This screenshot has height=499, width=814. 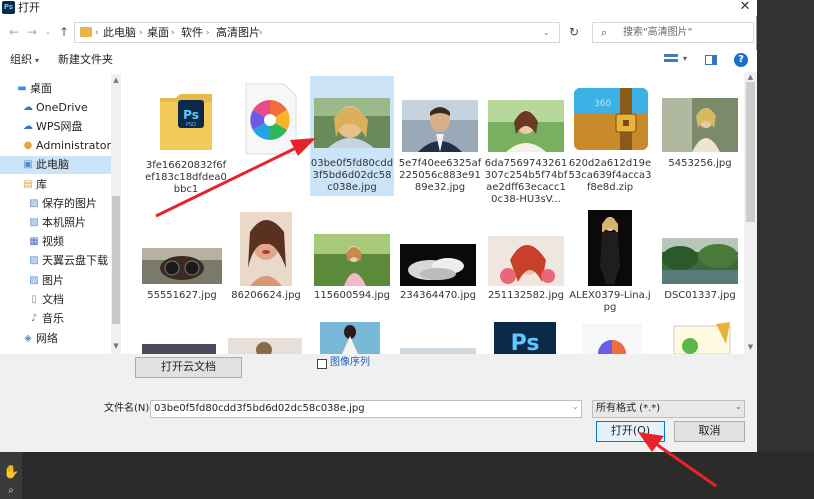 I want to click on sidebar-item-pictures: ▨ 图片, so click(x=60, y=281).